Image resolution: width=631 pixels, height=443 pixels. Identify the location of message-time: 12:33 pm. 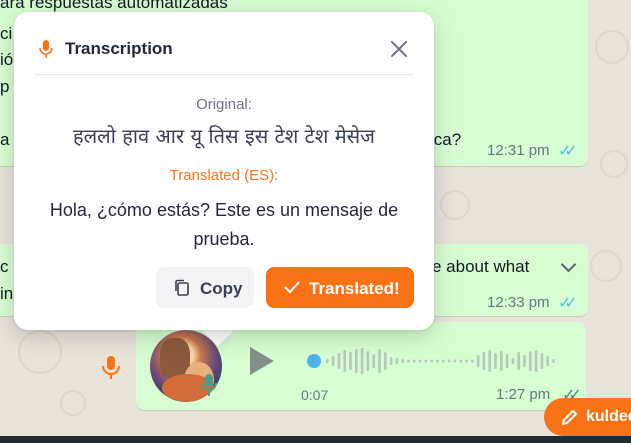
(518, 302).